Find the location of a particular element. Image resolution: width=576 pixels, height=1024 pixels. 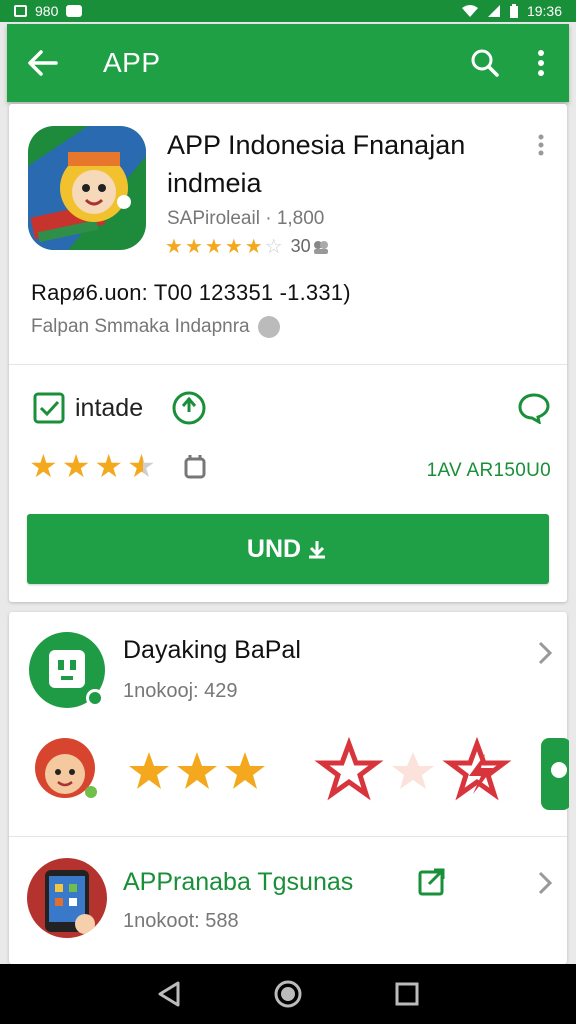

app-card-menu-button is located at coordinates (541, 147).